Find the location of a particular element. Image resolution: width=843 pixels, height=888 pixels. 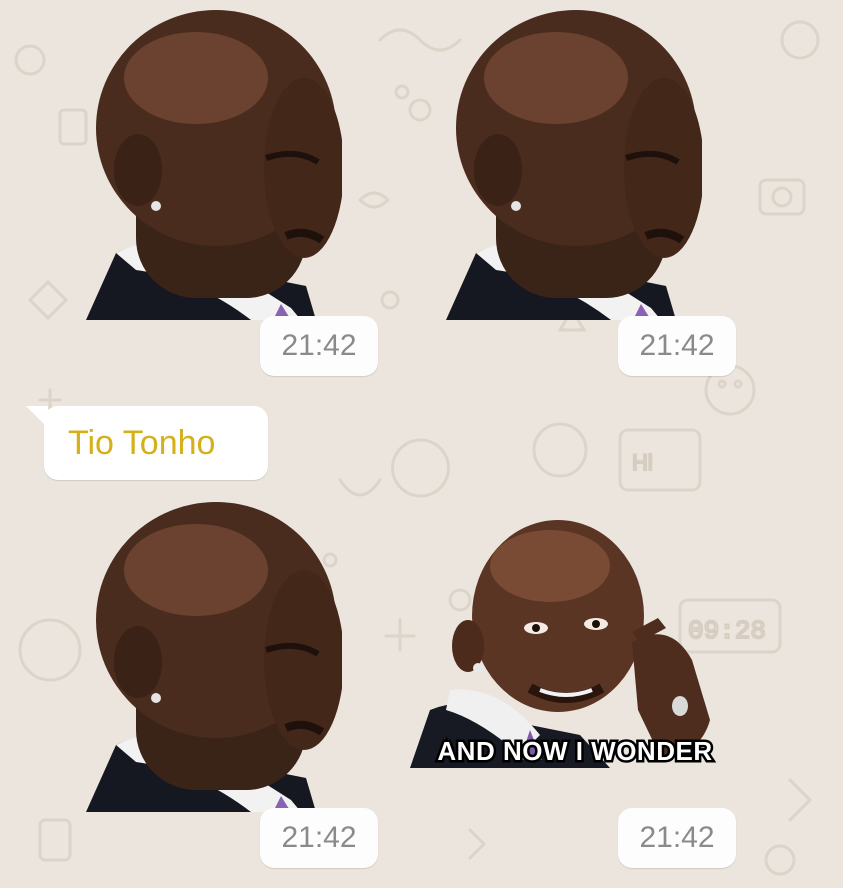

svg-text: Hi is located at coordinates (642, 462).